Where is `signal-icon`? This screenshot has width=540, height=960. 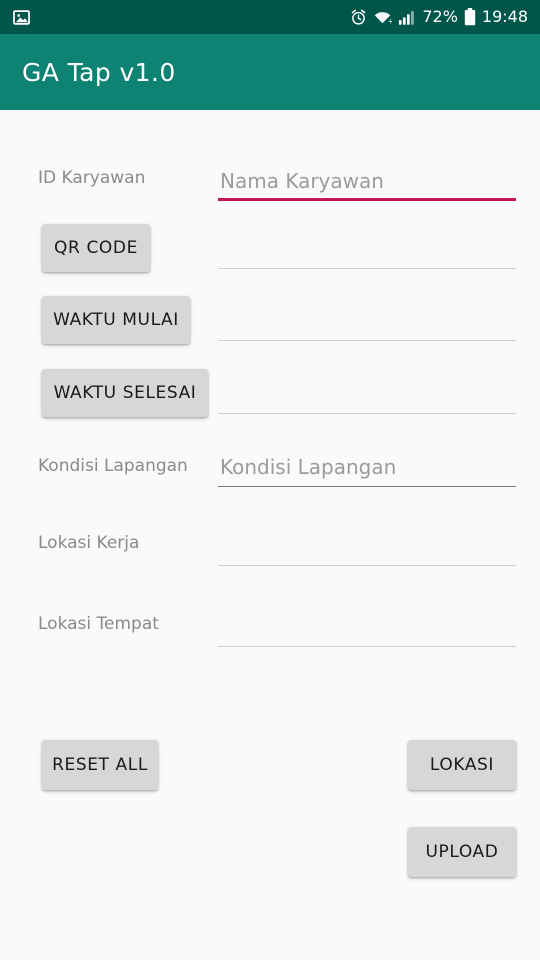
signal-icon is located at coordinates (407, 17).